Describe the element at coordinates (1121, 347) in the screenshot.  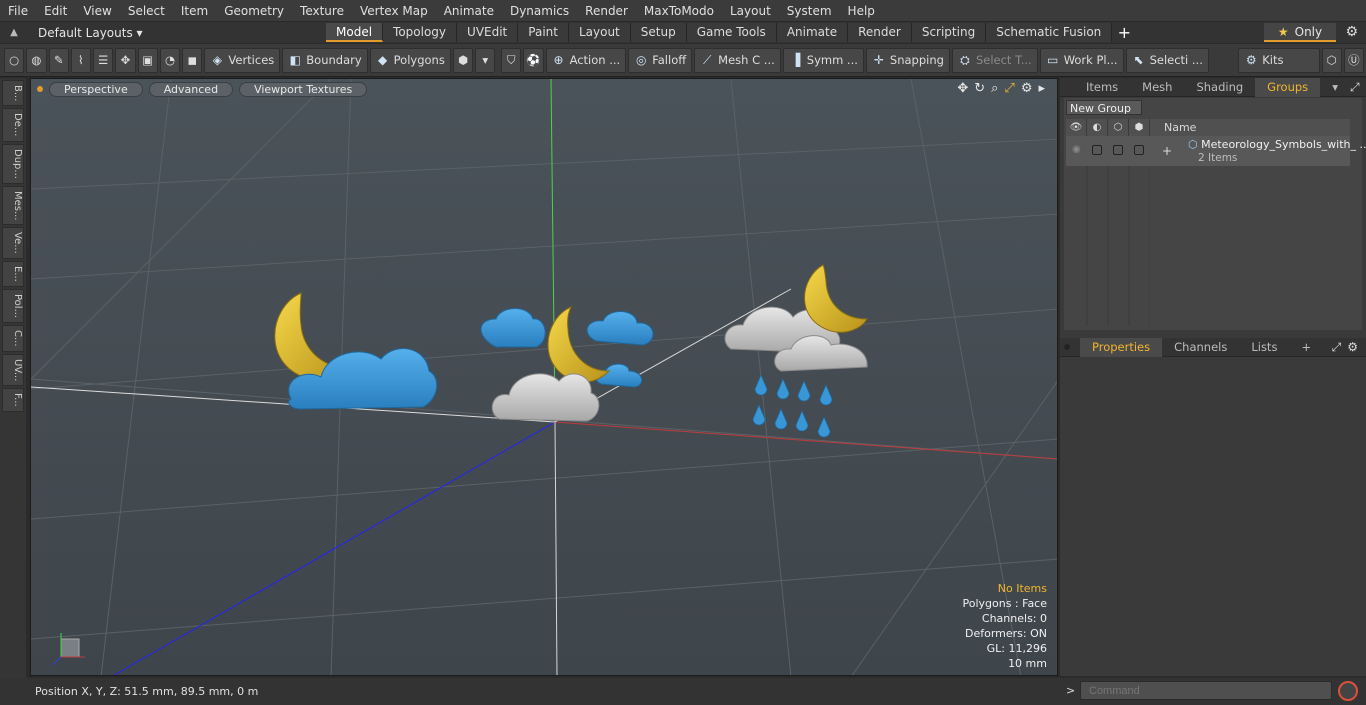
I see `tab-properties: Properties` at that location.